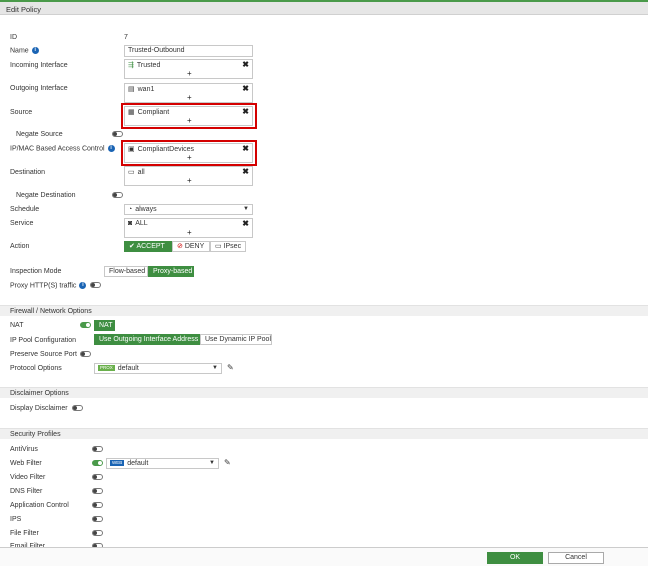 This screenshot has height=566, width=648. Describe the element at coordinates (130, 209) in the screenshot. I see `clock-icon: ◔` at that location.